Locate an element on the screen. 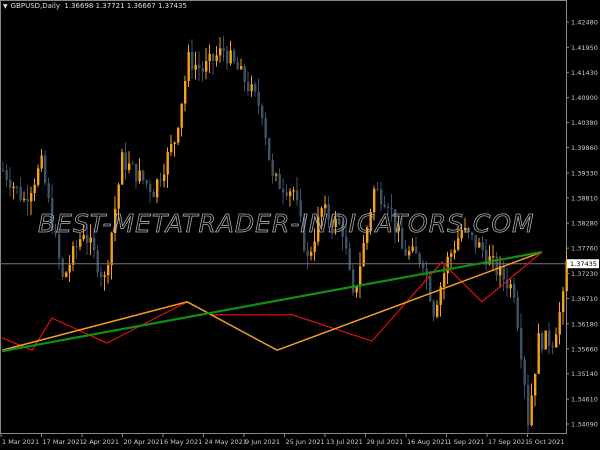  price-tick-label: 1.38280 is located at coordinates (584, 224).